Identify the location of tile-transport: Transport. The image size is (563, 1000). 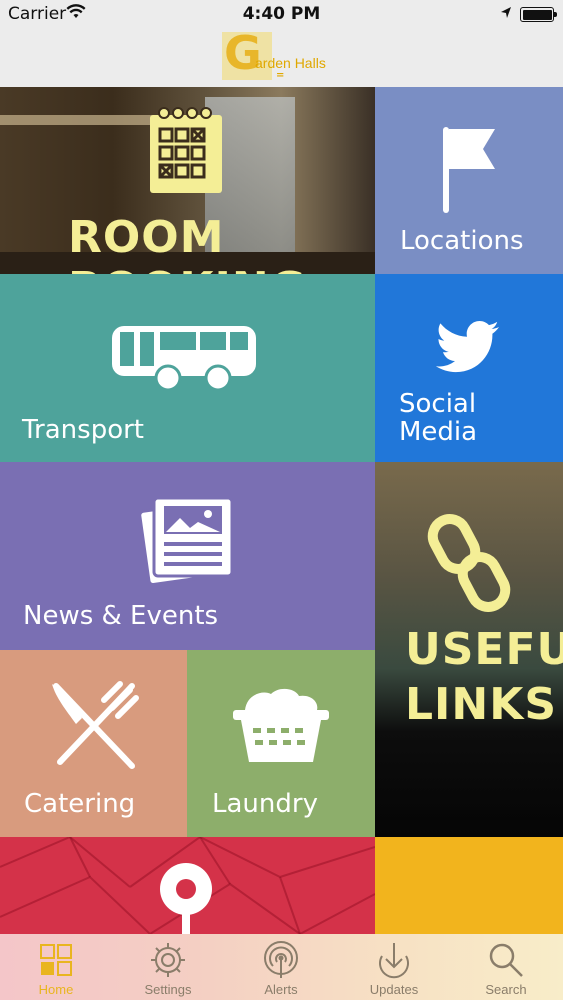
(187, 368).